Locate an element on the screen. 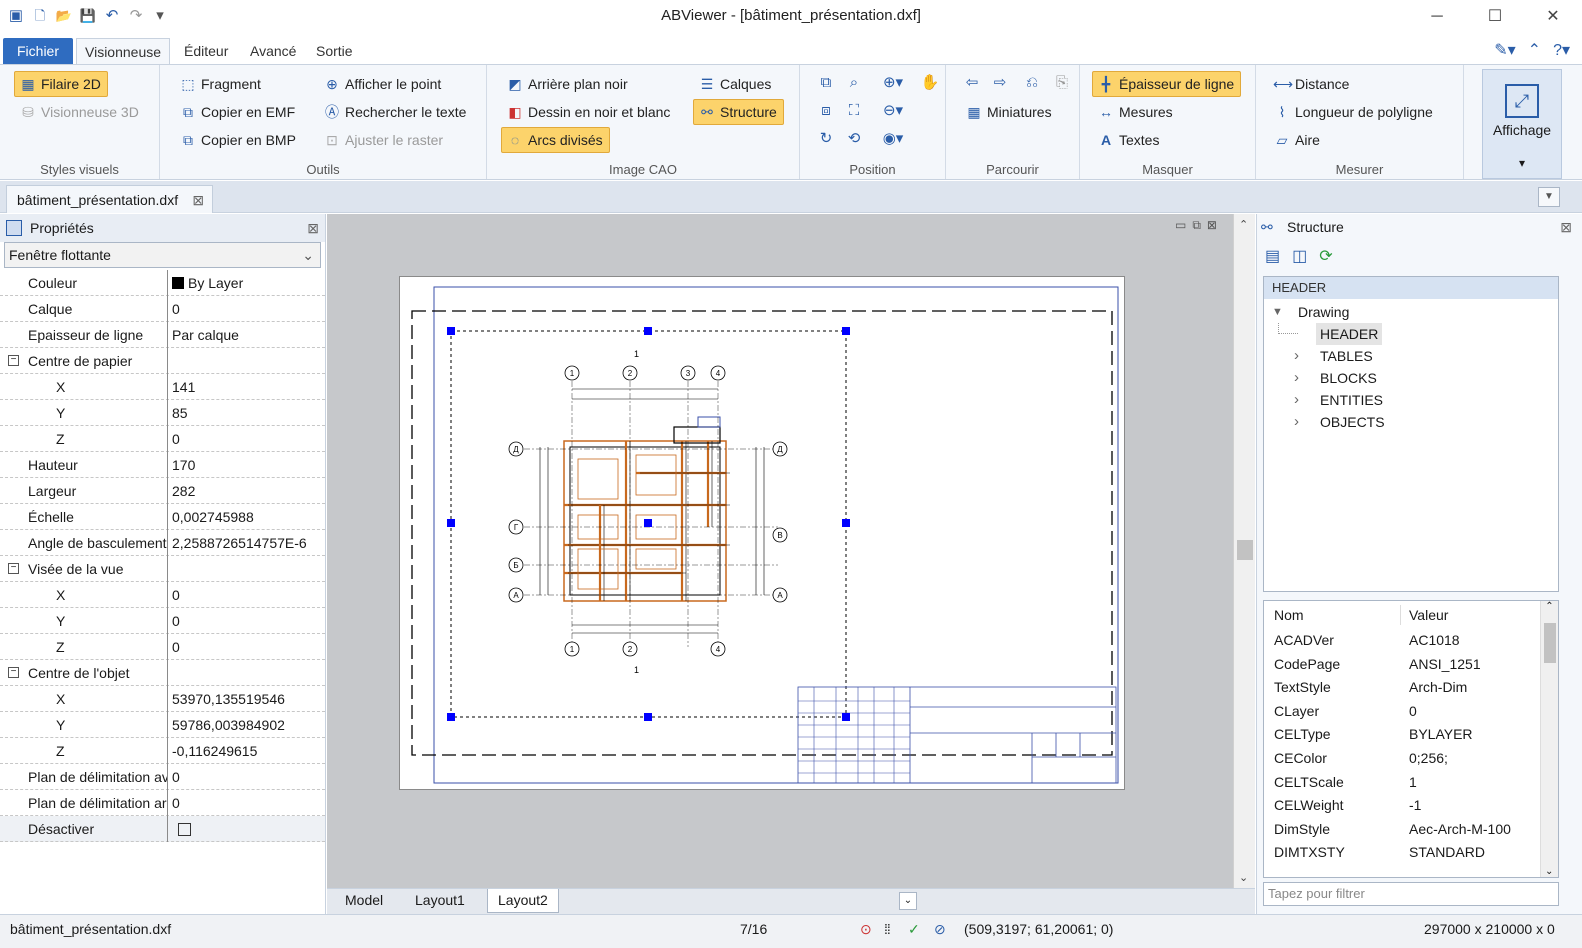  afficher-point-button: ⊕ Afficher le point is located at coordinates (383, 84).